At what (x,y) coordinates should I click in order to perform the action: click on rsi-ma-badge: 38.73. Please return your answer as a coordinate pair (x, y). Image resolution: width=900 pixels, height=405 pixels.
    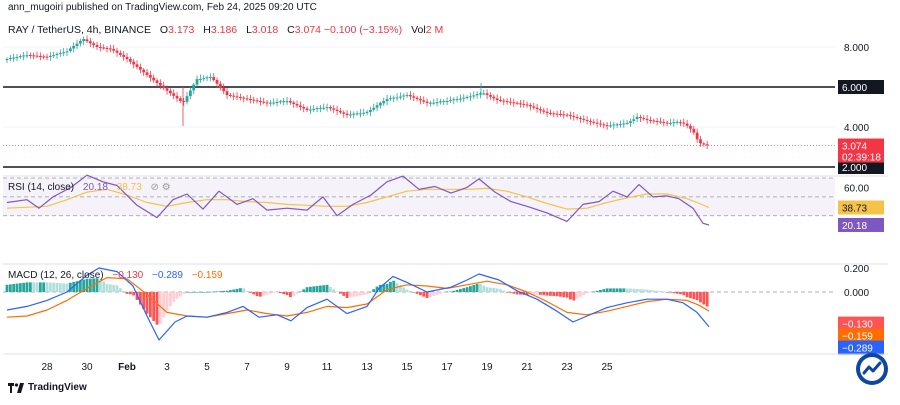
    Looking at the image, I should click on (861, 207).